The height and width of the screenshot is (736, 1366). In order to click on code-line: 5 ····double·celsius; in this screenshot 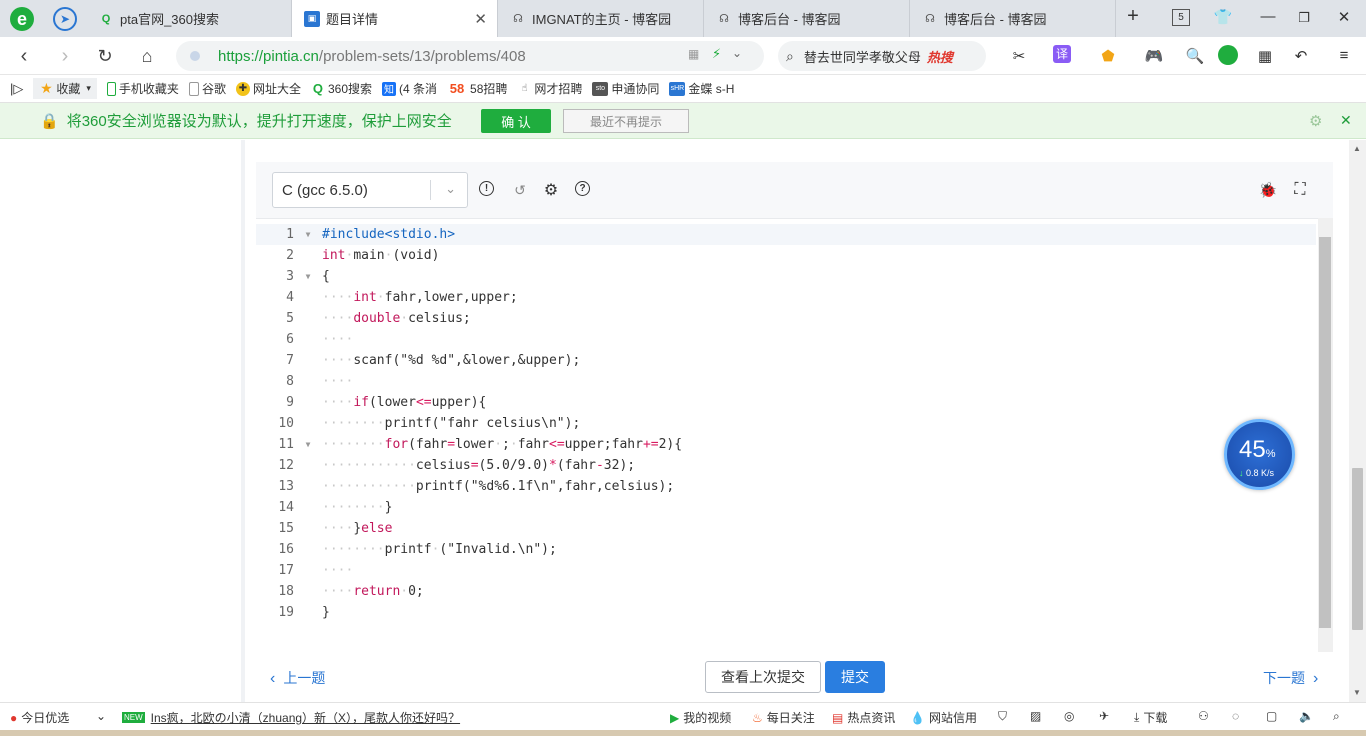, I will do `click(786, 318)`.